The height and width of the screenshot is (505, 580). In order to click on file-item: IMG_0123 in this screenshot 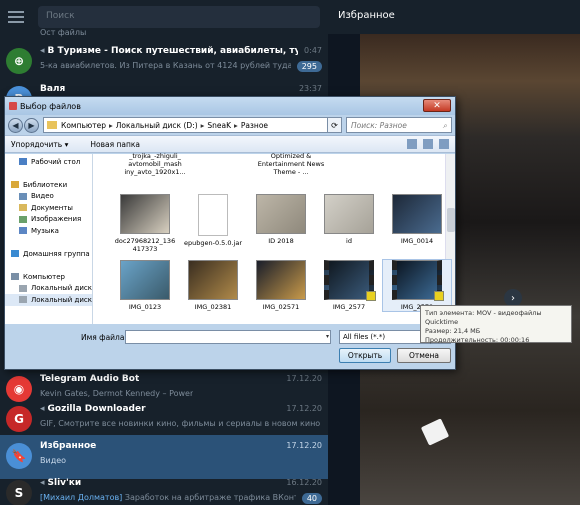, I will do `click(145, 285)`.